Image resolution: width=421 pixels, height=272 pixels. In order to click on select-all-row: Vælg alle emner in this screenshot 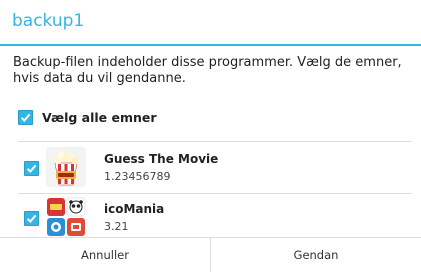, I will do `click(87, 117)`.